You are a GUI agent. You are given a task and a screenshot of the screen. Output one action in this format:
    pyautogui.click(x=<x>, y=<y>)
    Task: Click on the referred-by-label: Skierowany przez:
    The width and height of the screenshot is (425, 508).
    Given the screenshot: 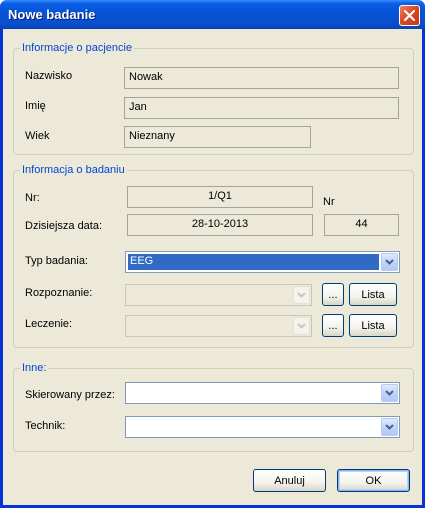 What is the action you would take?
    pyautogui.click(x=70, y=395)
    